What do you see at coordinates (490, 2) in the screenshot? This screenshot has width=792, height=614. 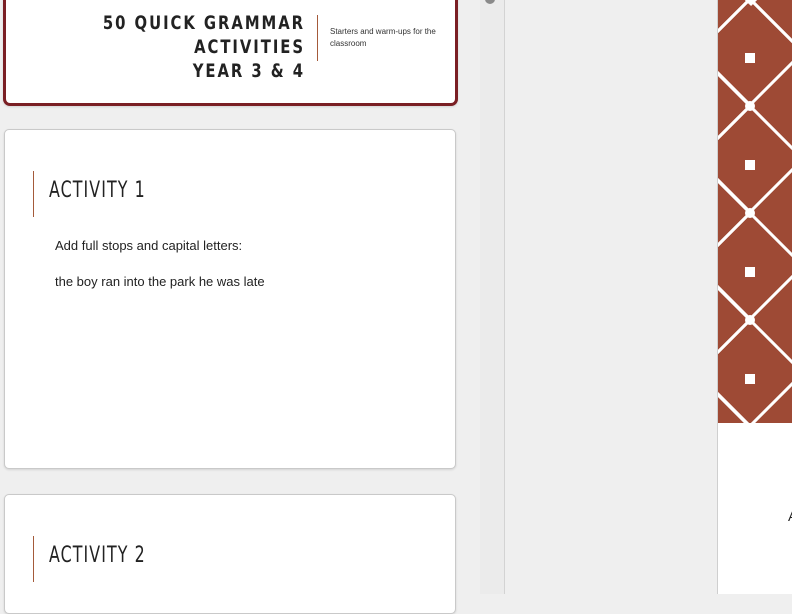 I see `scrollbar-thumb` at bounding box center [490, 2].